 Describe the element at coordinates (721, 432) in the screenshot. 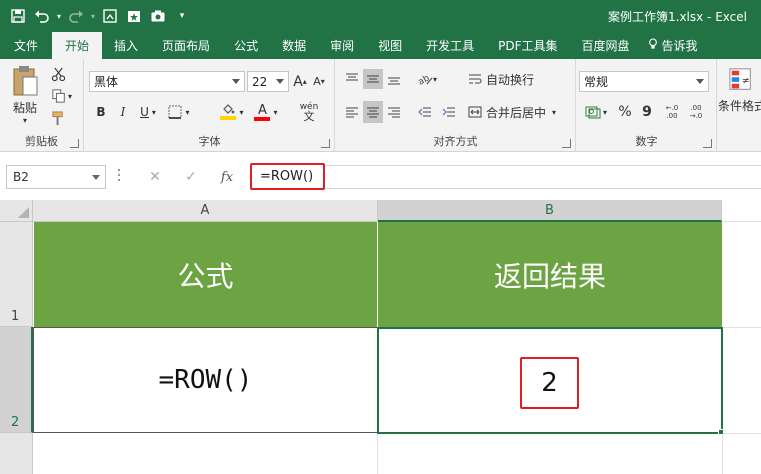

I see `fill-handle` at that location.